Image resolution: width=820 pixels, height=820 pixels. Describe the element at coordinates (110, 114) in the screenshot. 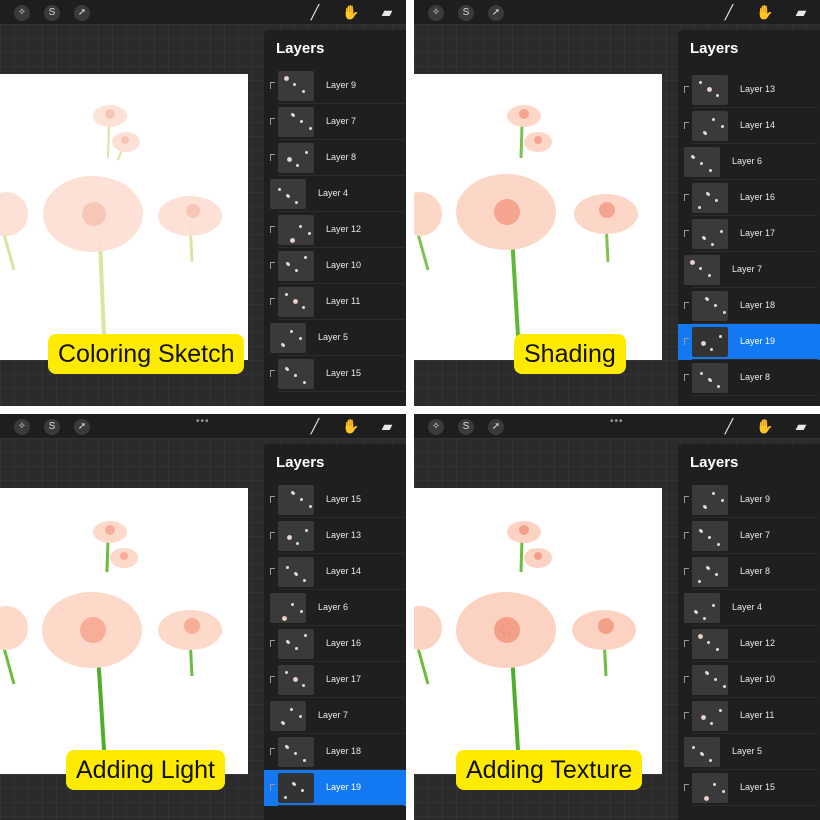

I see `flower-small-top-disc` at that location.